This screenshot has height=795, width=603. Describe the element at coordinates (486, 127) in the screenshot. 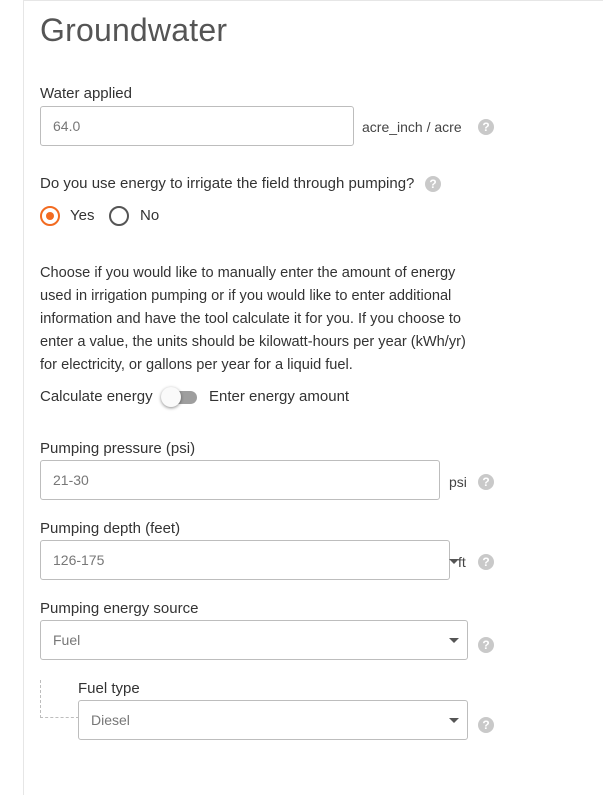

I see `water-applied-help-icon: ?` at that location.